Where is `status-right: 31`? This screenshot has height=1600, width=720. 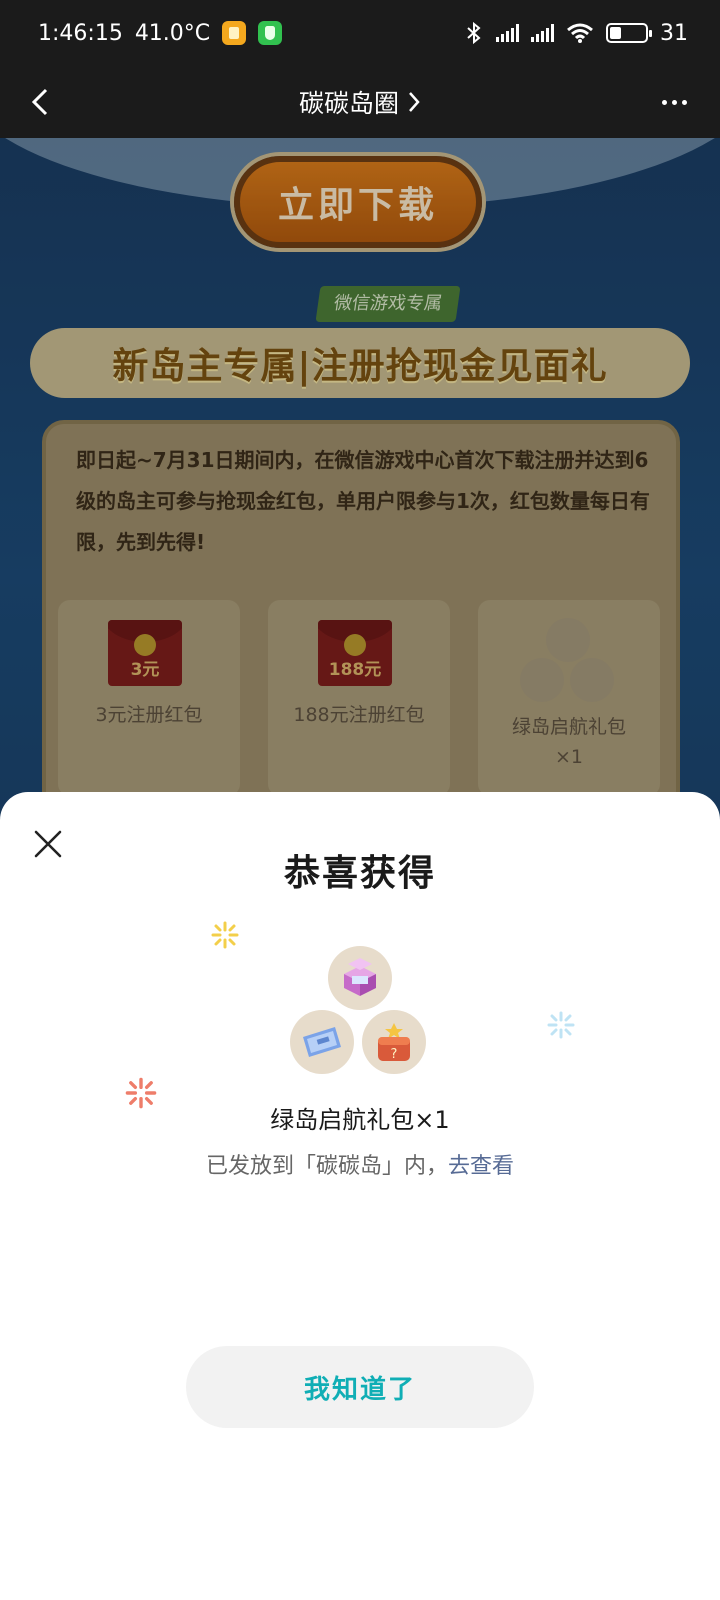
status-right: 31 is located at coordinates (576, 33).